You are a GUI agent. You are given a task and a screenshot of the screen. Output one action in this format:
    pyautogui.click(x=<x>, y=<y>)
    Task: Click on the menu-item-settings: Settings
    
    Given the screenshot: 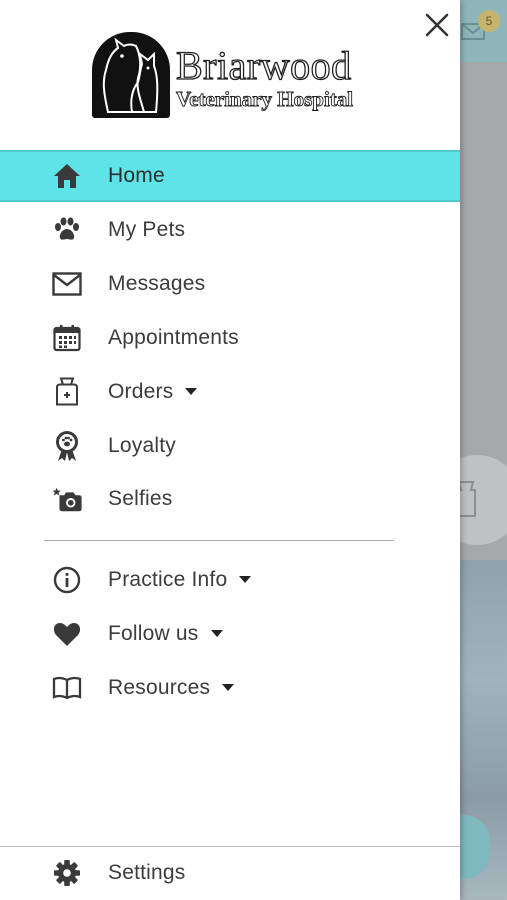 What is the action you would take?
    pyautogui.click(x=230, y=873)
    